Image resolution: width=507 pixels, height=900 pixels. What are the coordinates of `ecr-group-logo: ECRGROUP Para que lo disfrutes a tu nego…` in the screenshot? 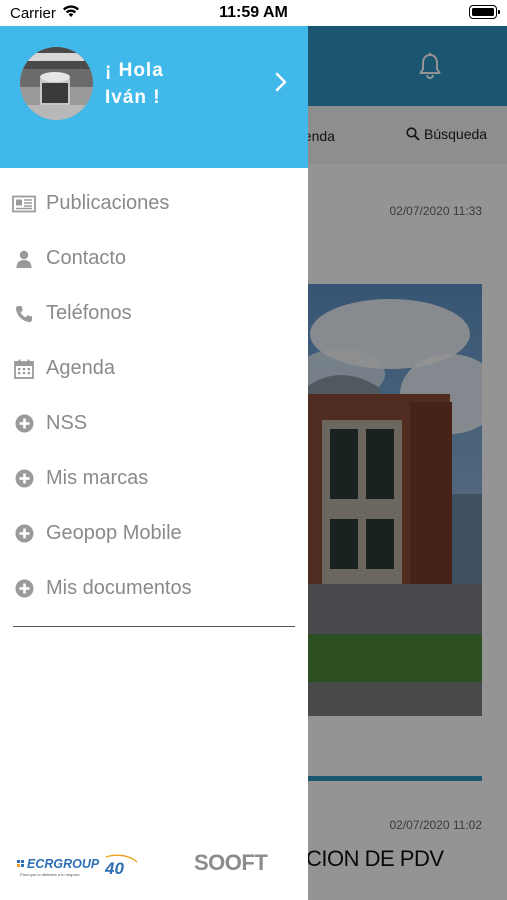 It's located at (79, 869).